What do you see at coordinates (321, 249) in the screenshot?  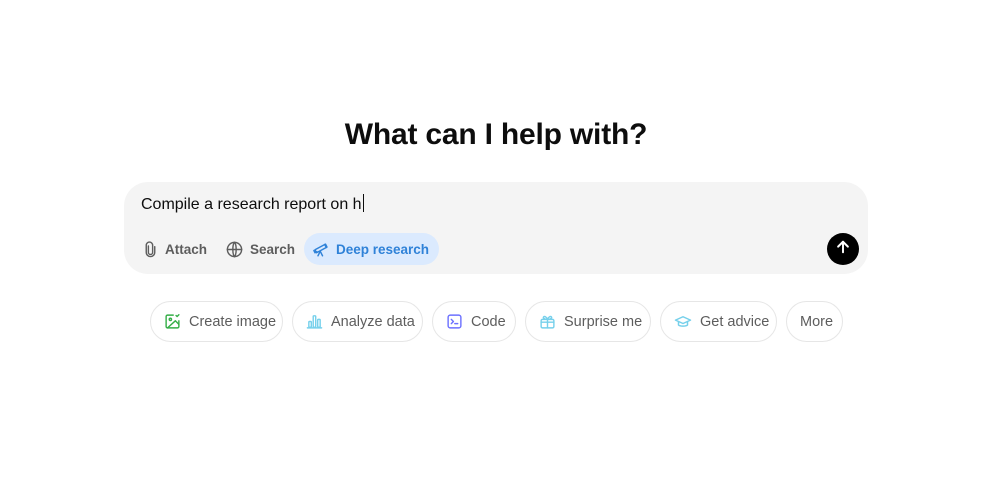 I see `telescope-icon` at bounding box center [321, 249].